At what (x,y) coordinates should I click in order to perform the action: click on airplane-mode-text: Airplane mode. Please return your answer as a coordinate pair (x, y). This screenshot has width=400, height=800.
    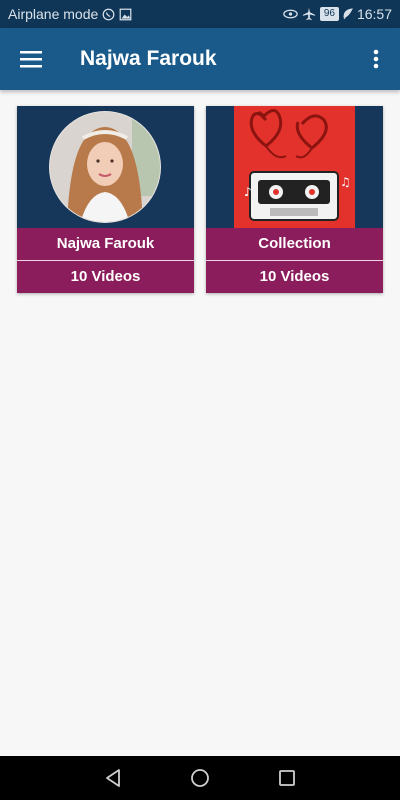
    Looking at the image, I should click on (53, 14).